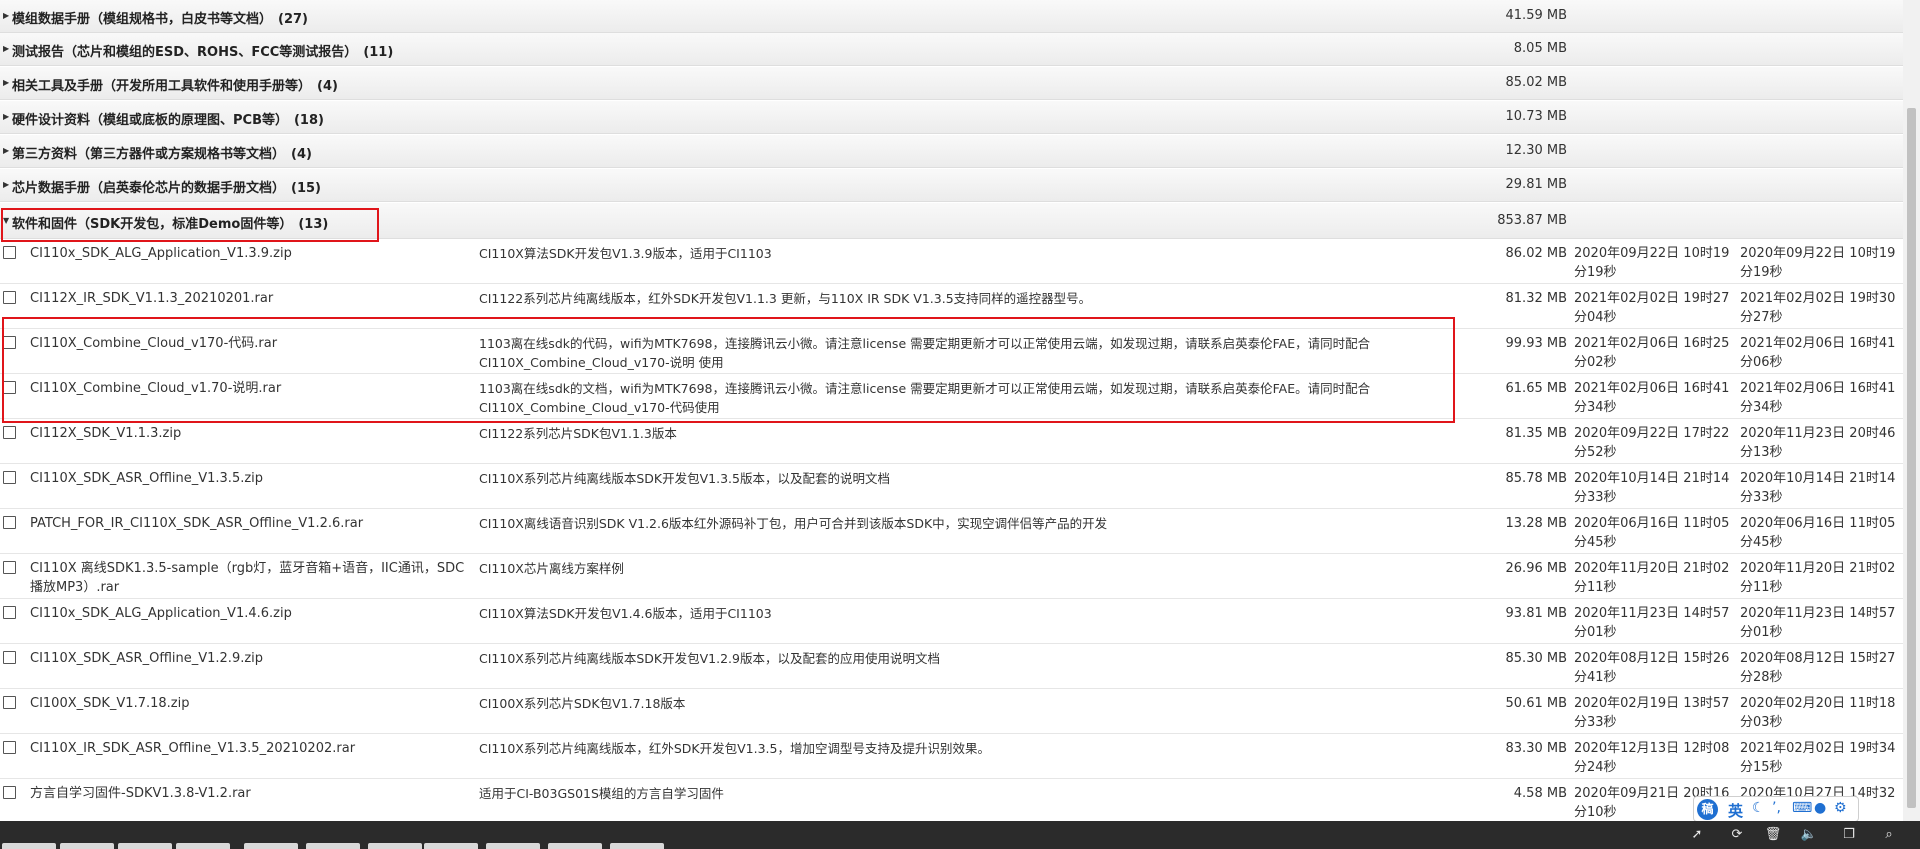 The width and height of the screenshot is (1920, 849). Describe the element at coordinates (960, 835) in the screenshot. I see `taskbar: ➚ ⟳ 🗑 🔈 ❐ ⌕` at that location.